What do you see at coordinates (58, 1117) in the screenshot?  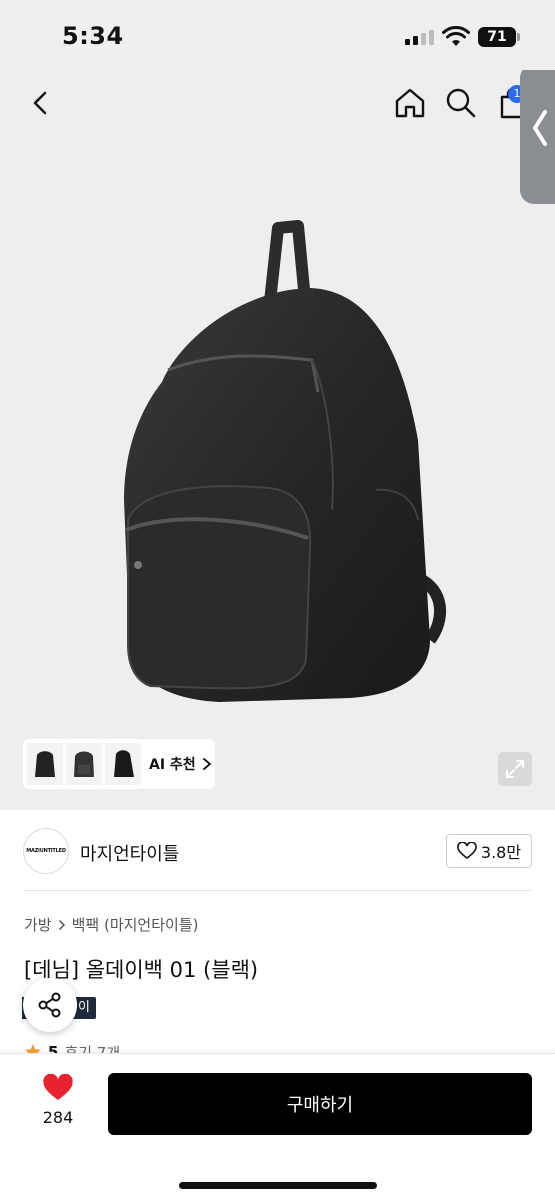 I see `wishlist-count: 284` at bounding box center [58, 1117].